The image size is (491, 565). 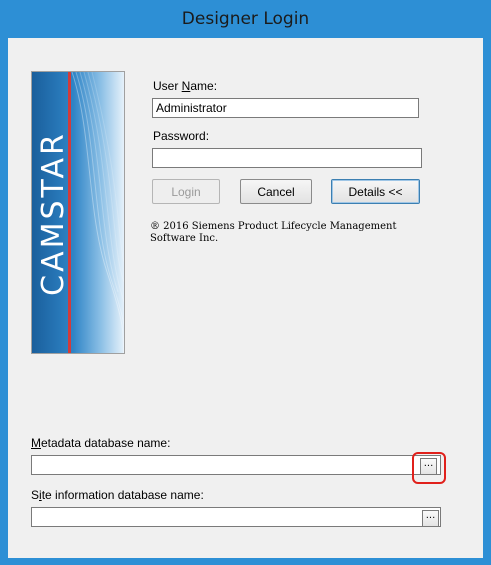 What do you see at coordinates (186, 191) in the screenshot?
I see `login-button: Login` at bounding box center [186, 191].